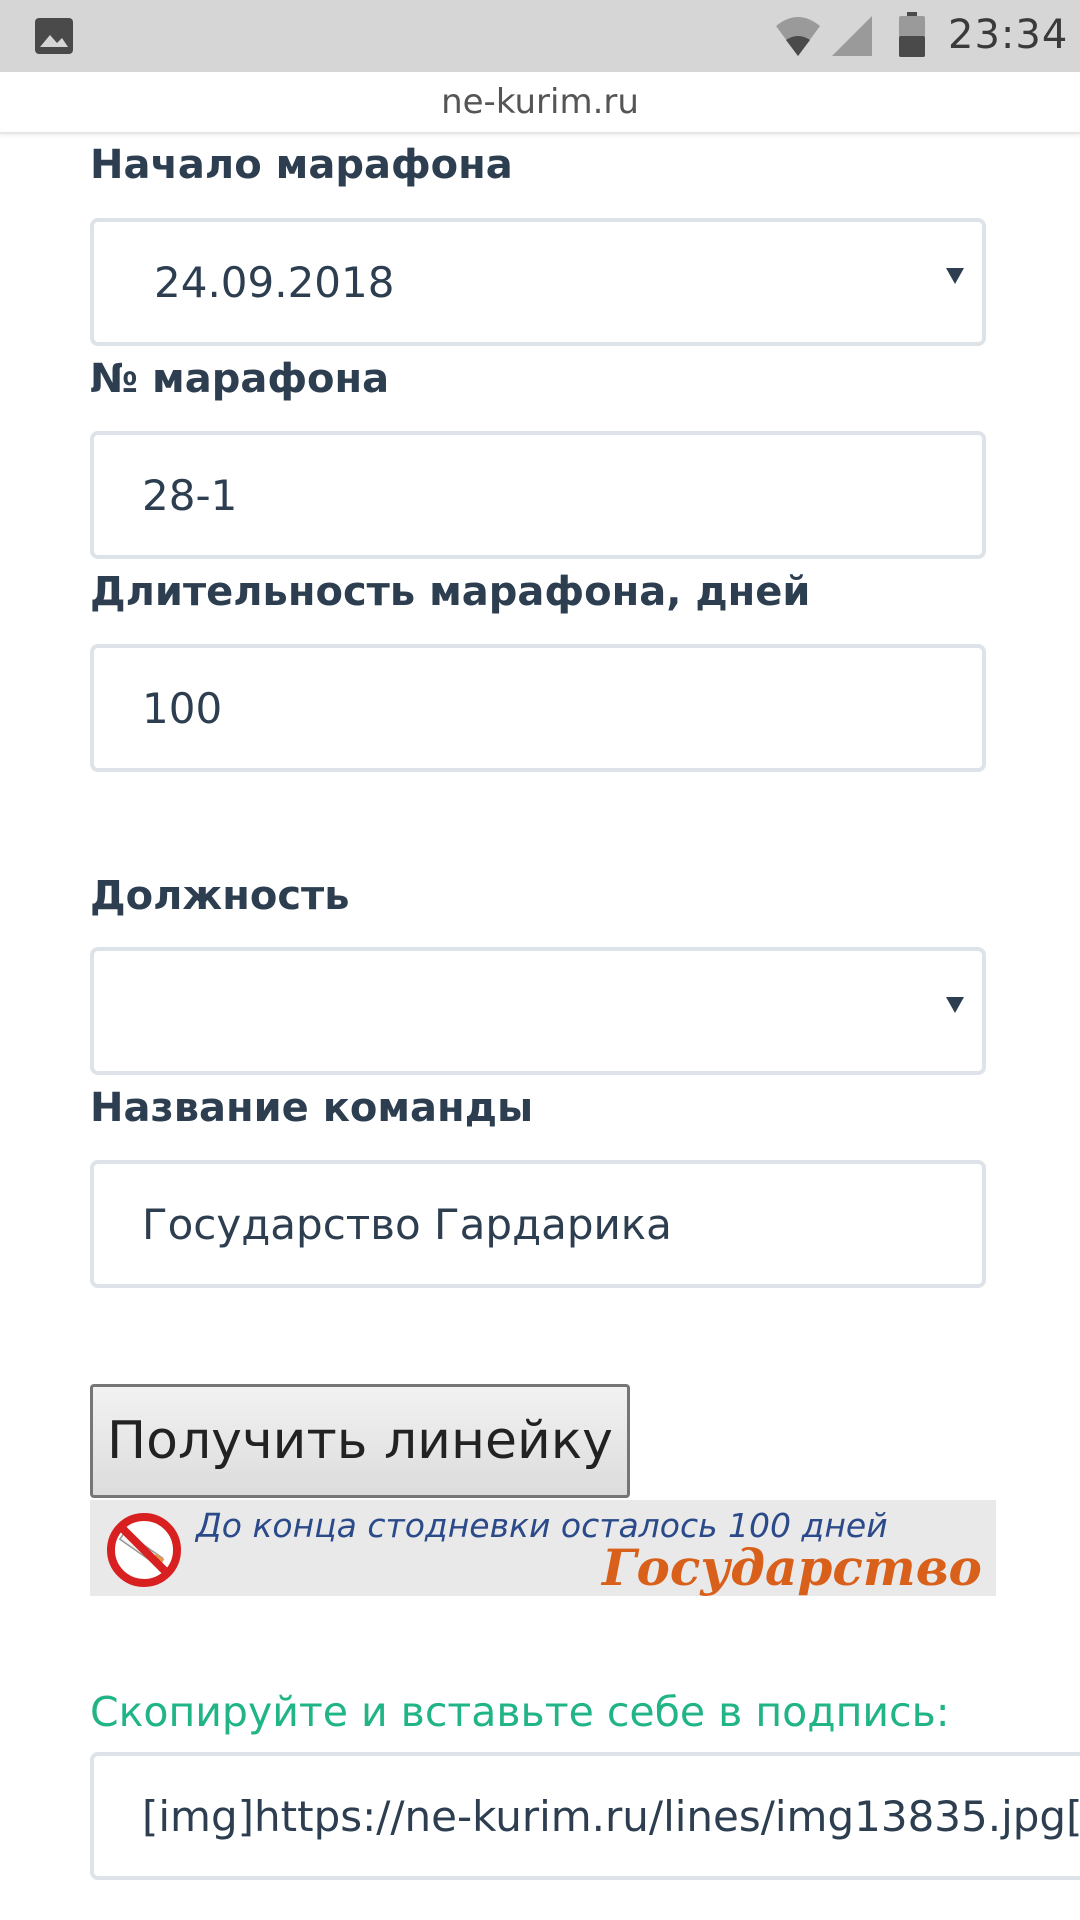 The width and height of the screenshot is (1080, 1920). What do you see at coordinates (360, 1441) in the screenshot?
I see `get-ruler-button: Получить линейку` at bounding box center [360, 1441].